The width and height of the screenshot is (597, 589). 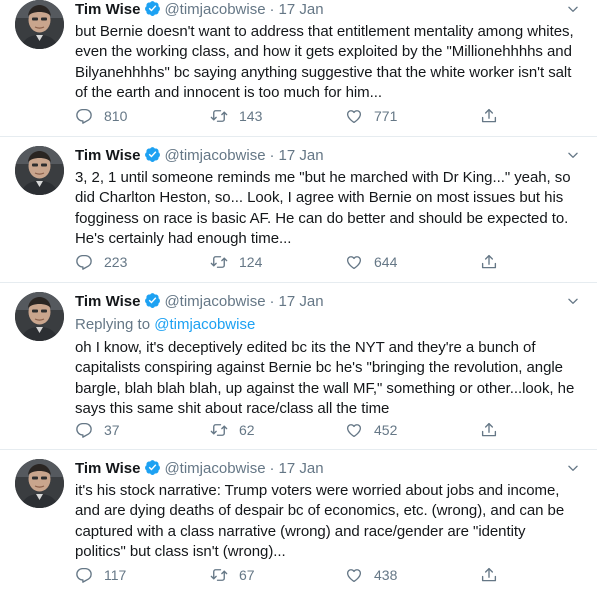 What do you see at coordinates (232, 430) in the screenshot?
I see `retweet-button: 62` at bounding box center [232, 430].